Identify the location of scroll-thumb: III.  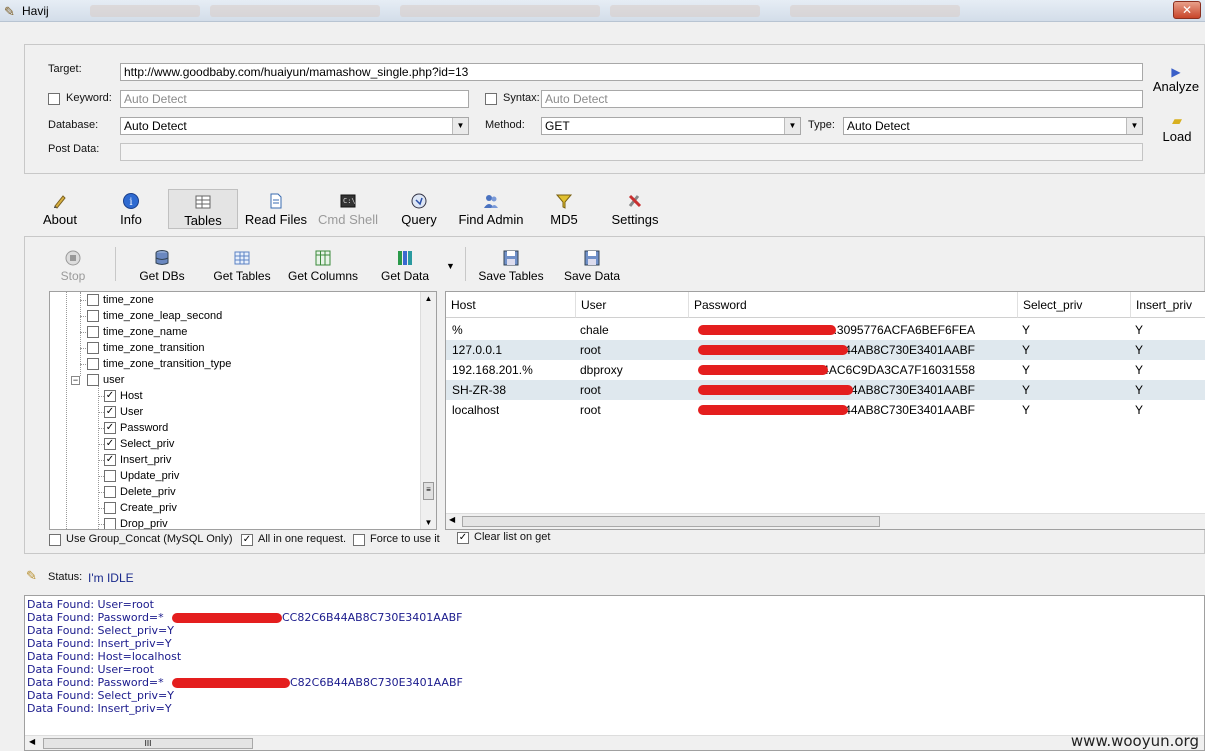
(148, 743).